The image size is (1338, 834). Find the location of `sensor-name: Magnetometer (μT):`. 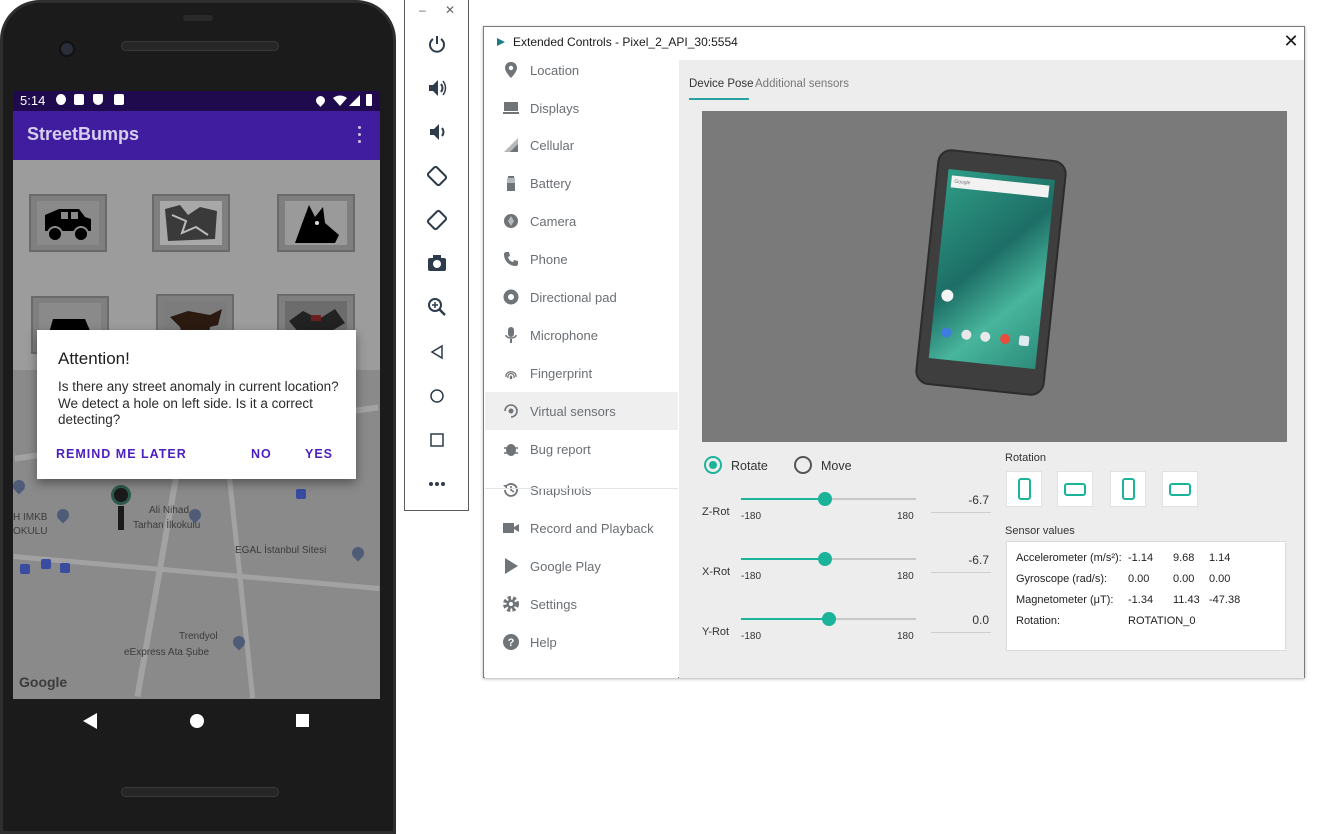

sensor-name: Magnetometer (μT): is located at coordinates (1065, 600).